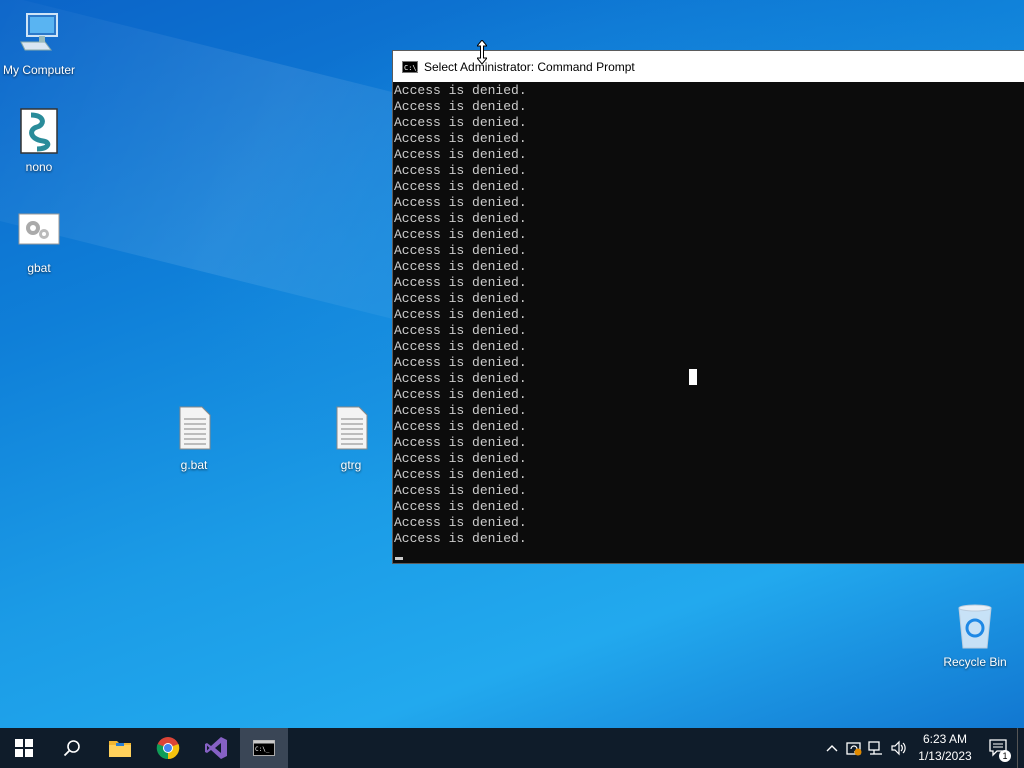  I want to click on window-title: Select Administrator: Command Prompt, so click(529, 66).